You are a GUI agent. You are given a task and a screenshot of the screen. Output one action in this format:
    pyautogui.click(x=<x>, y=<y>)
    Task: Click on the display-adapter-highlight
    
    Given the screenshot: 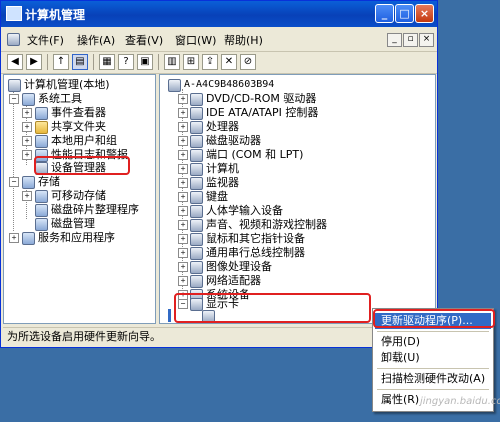 What is the action you would take?
    pyautogui.click(x=272, y=308)
    